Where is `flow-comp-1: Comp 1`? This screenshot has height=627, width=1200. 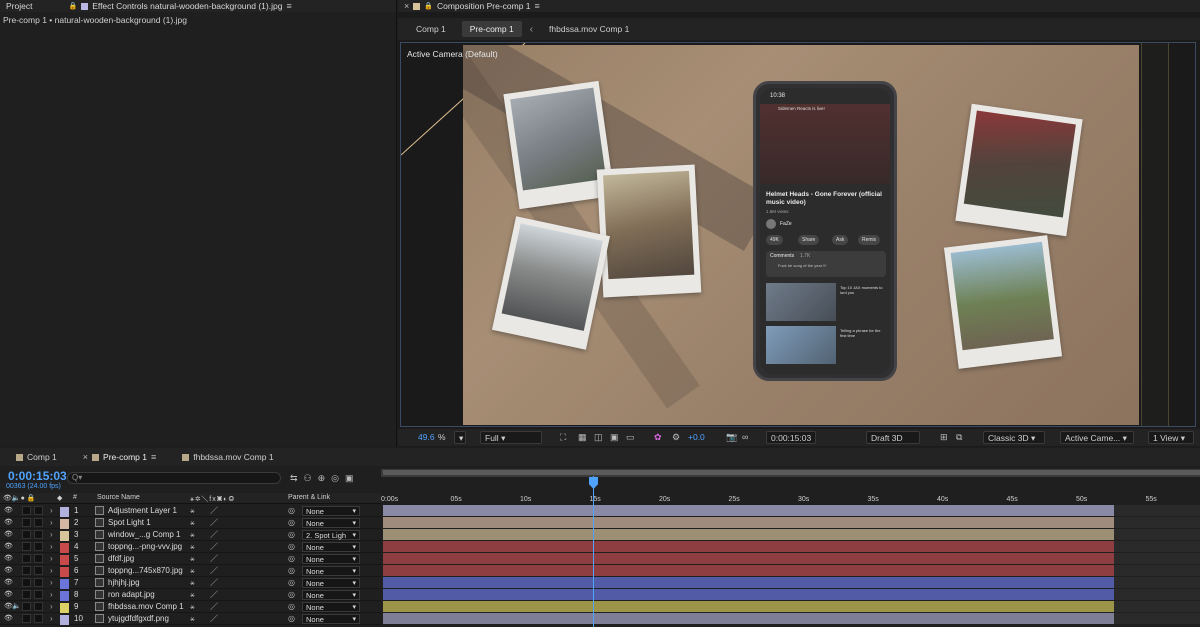
flow-comp-1: Comp 1 is located at coordinates (431, 29).